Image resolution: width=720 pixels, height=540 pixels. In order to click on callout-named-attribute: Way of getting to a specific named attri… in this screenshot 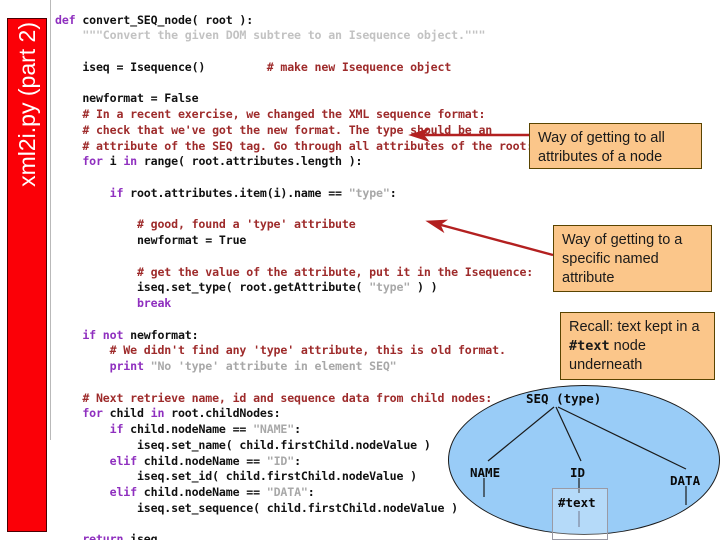, I will do `click(632, 258)`.